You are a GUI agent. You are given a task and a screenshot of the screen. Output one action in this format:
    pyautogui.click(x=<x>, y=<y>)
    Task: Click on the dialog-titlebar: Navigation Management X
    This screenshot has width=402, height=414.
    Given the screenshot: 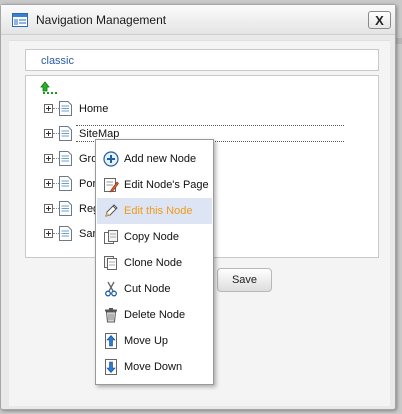 What is the action you would take?
    pyautogui.click(x=198, y=20)
    